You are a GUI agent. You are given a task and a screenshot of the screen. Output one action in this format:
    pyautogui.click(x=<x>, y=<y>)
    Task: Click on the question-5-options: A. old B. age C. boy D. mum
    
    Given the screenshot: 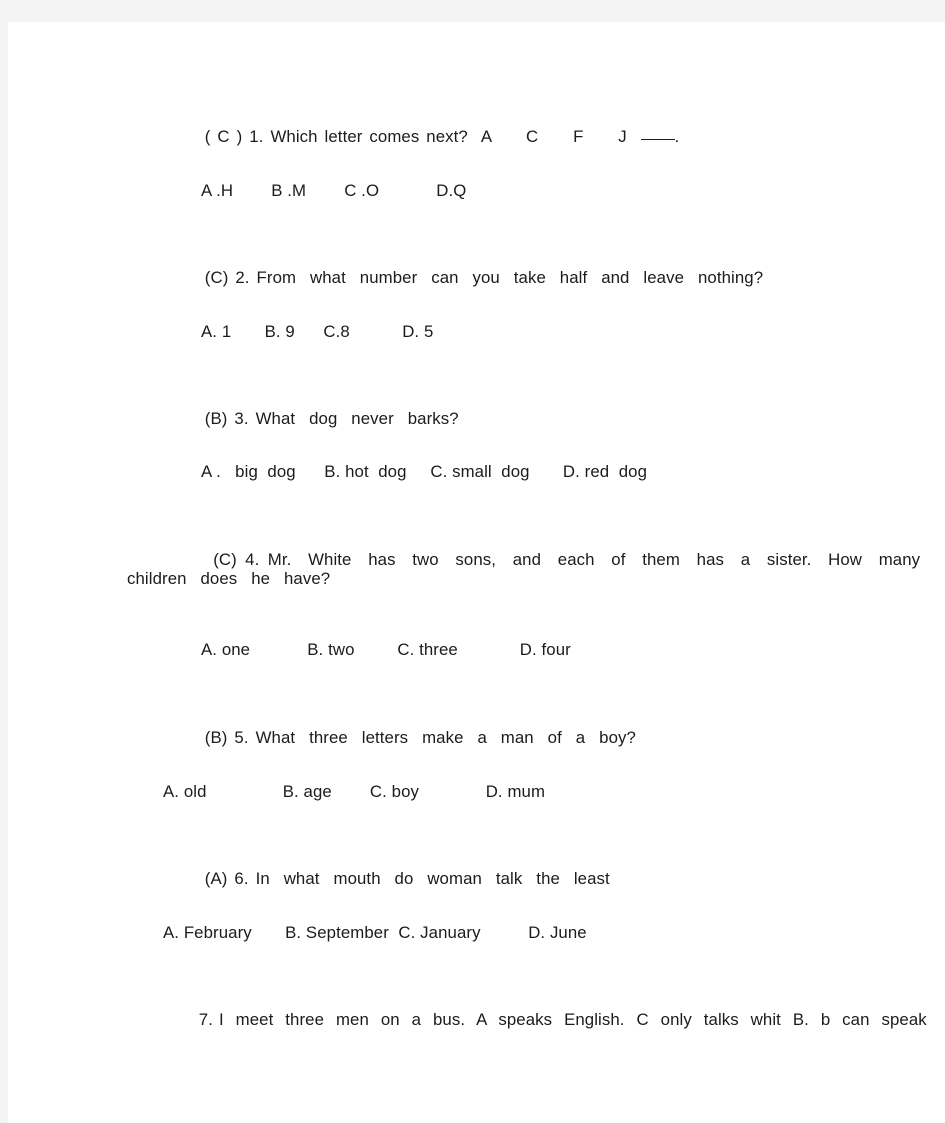 What is the action you would take?
    pyautogui.click(x=354, y=792)
    